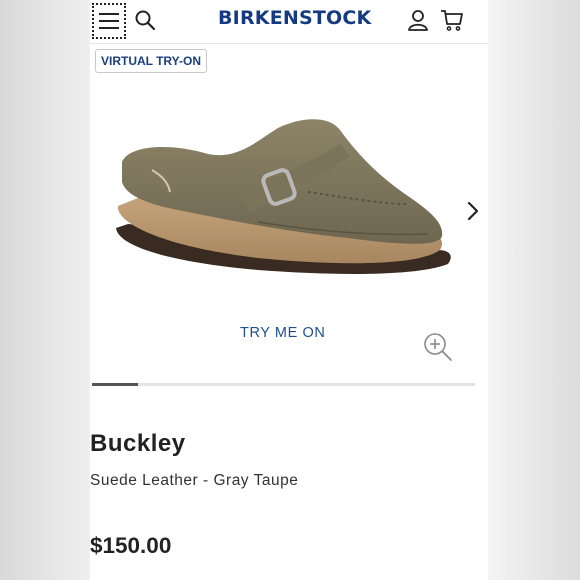 The width and height of the screenshot is (580, 580). I want to click on search-button, so click(145, 20).